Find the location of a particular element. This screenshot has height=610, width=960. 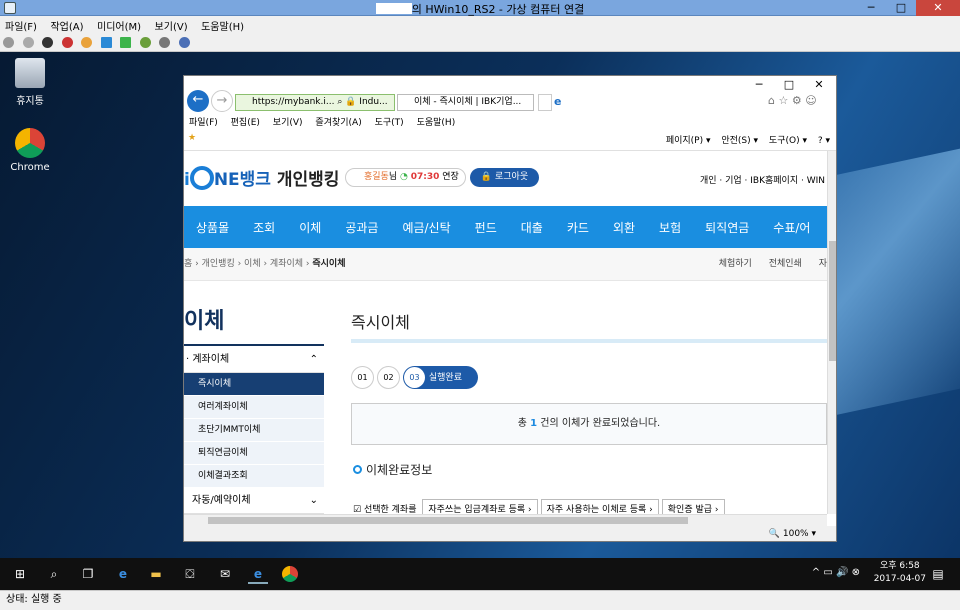

main-nav: 상품몰 조회 이체 공과금 예금/신탁 펀드 대출 카드 외환 보험 퇴직연금 수표/어 is located at coordinates (505, 227).